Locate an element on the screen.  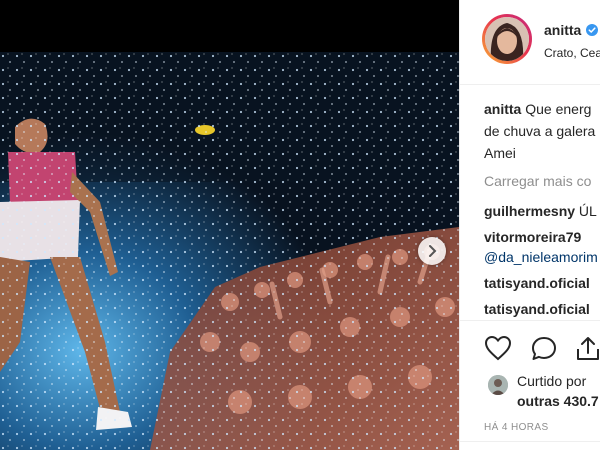
story-ring is located at coordinates (507, 39).